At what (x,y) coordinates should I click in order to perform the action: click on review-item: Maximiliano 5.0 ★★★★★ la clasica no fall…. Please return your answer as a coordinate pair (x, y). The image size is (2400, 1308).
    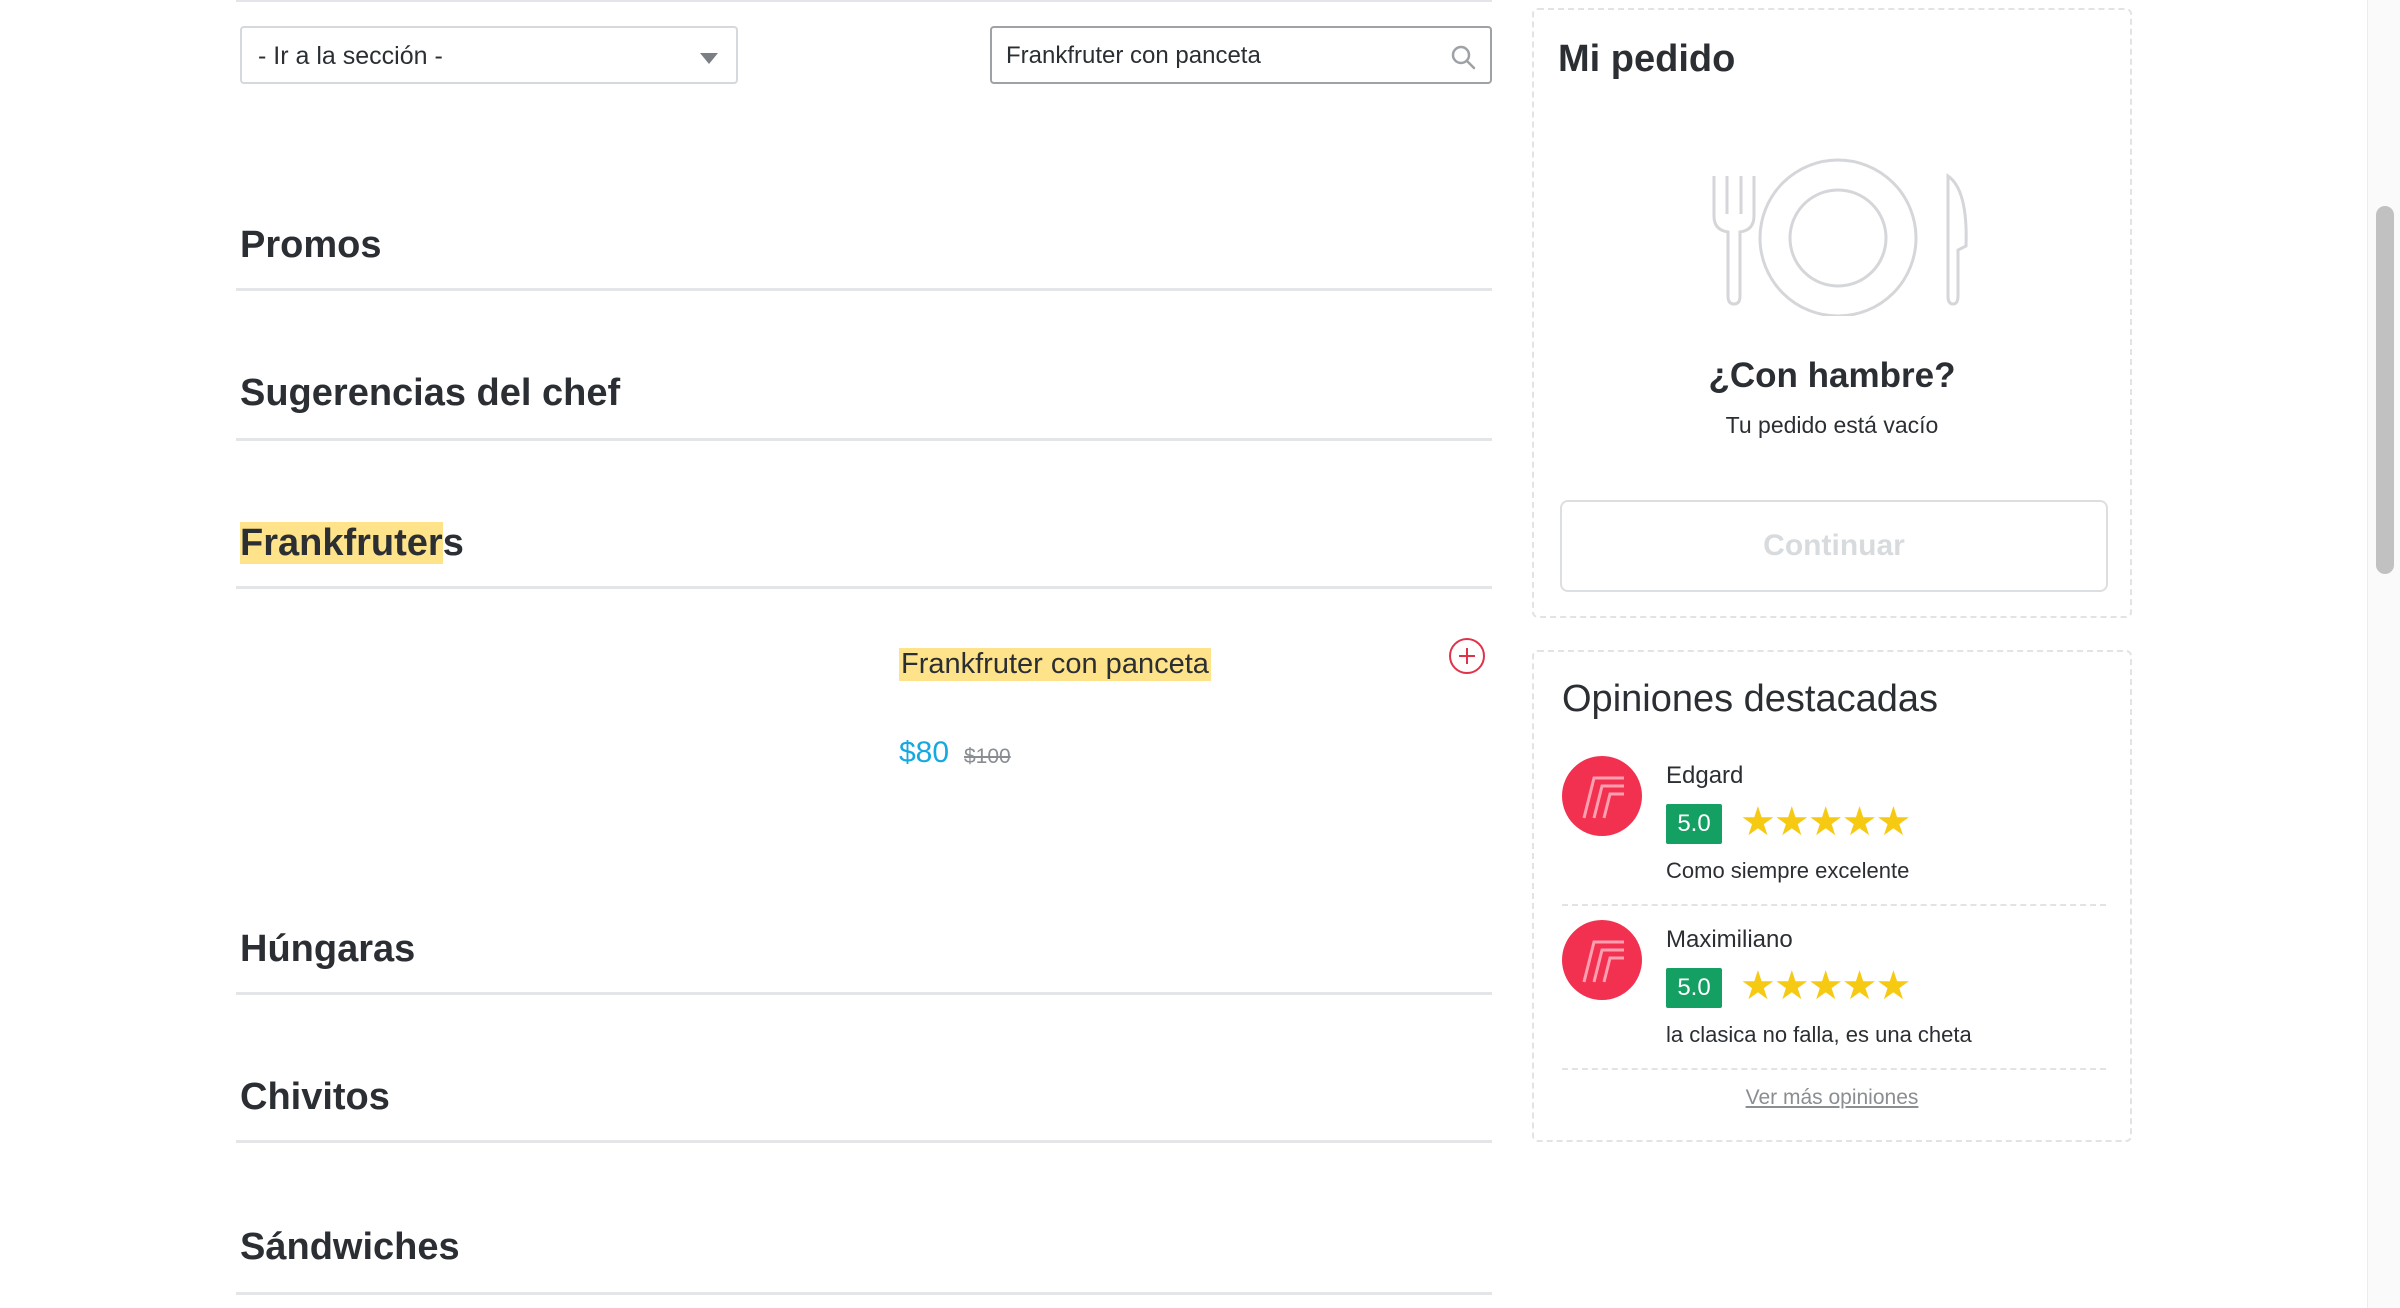
    Looking at the image, I should click on (1834, 1002).